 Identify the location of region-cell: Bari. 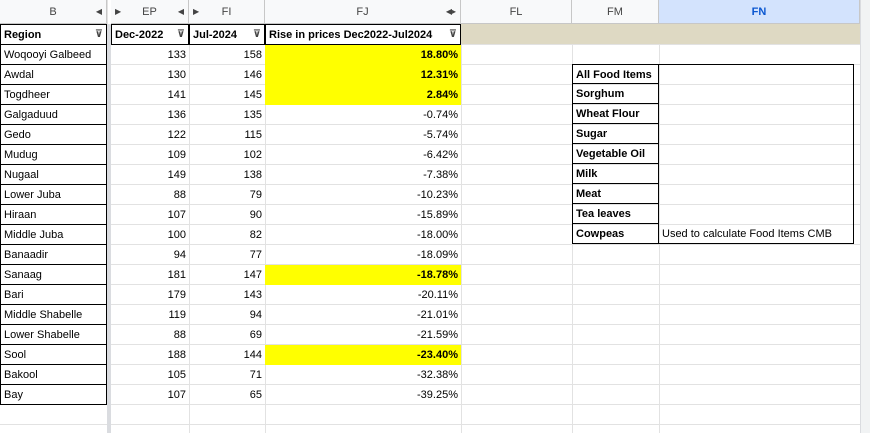
(53, 295).